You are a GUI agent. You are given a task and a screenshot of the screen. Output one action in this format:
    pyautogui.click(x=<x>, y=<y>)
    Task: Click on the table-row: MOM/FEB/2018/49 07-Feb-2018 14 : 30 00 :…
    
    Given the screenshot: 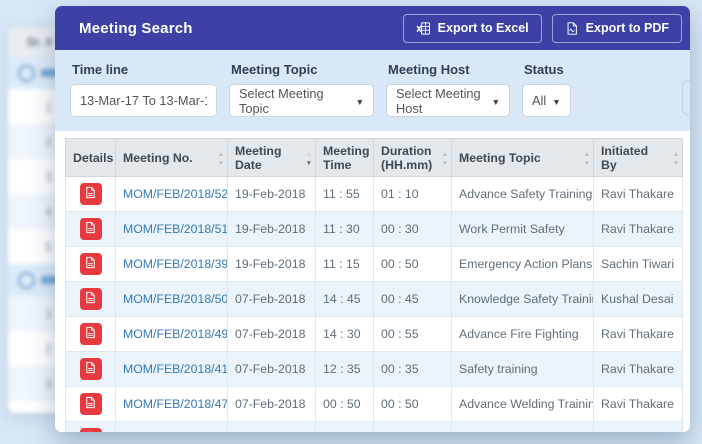 What is the action you would take?
    pyautogui.click(x=374, y=334)
    